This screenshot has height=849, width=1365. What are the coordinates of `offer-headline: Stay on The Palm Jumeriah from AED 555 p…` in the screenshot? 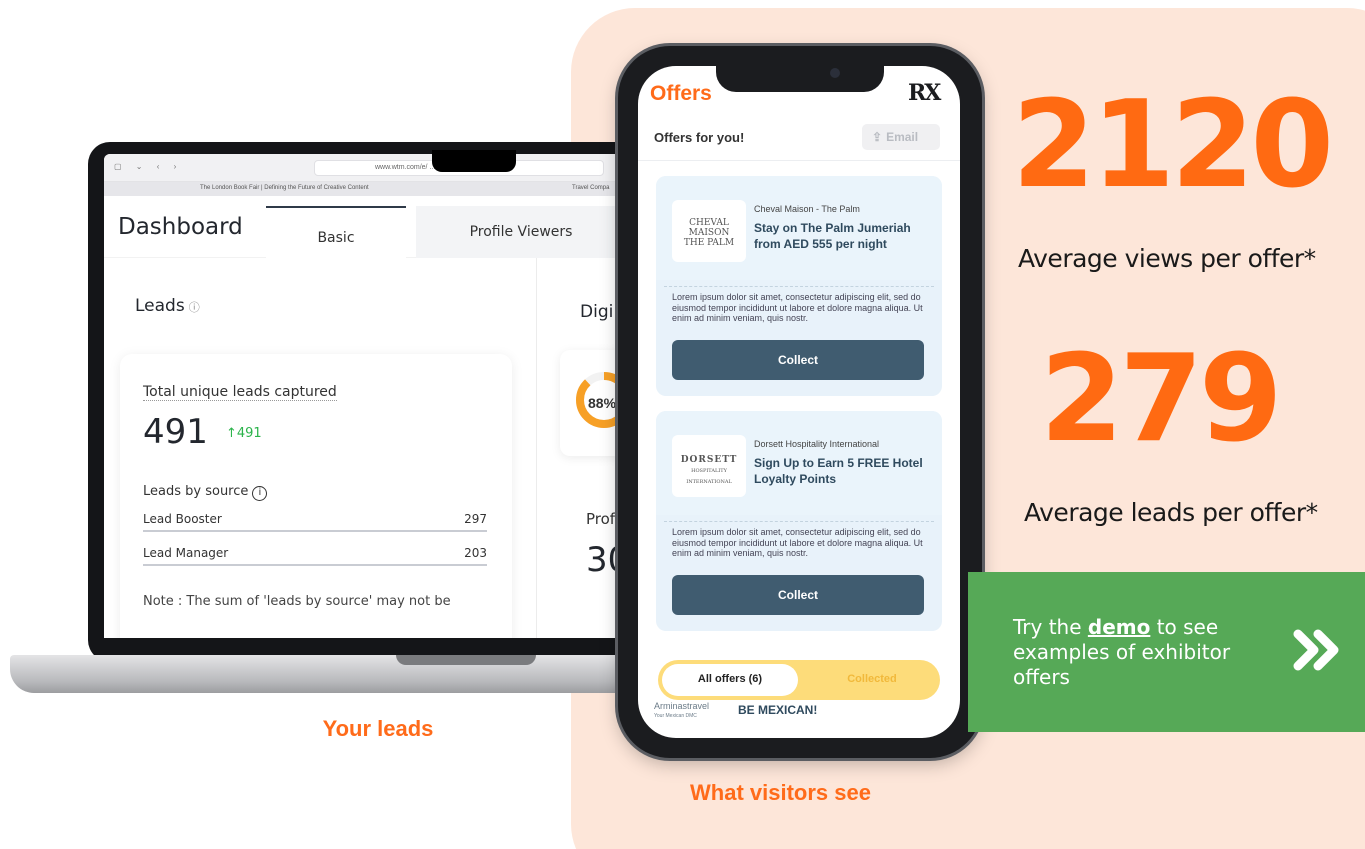 It's located at (832, 236).